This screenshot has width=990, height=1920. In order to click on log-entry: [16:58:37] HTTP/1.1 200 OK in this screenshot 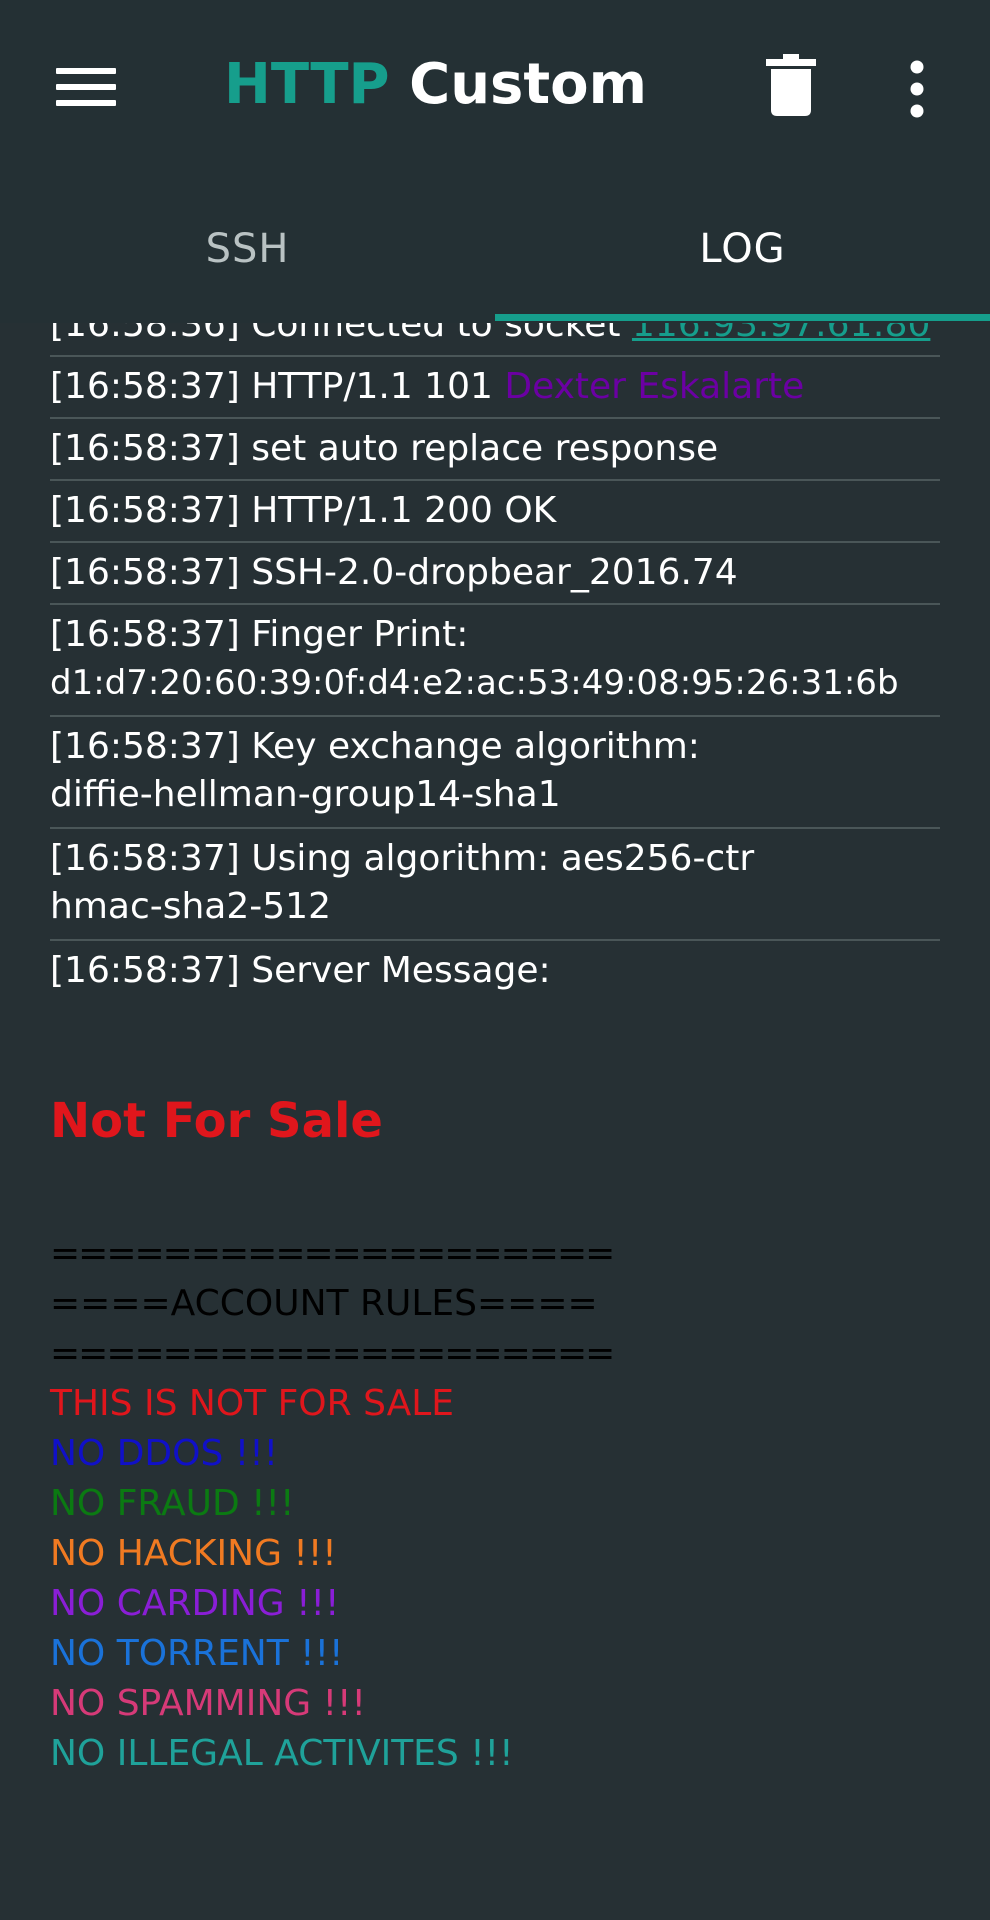, I will do `click(495, 512)`.